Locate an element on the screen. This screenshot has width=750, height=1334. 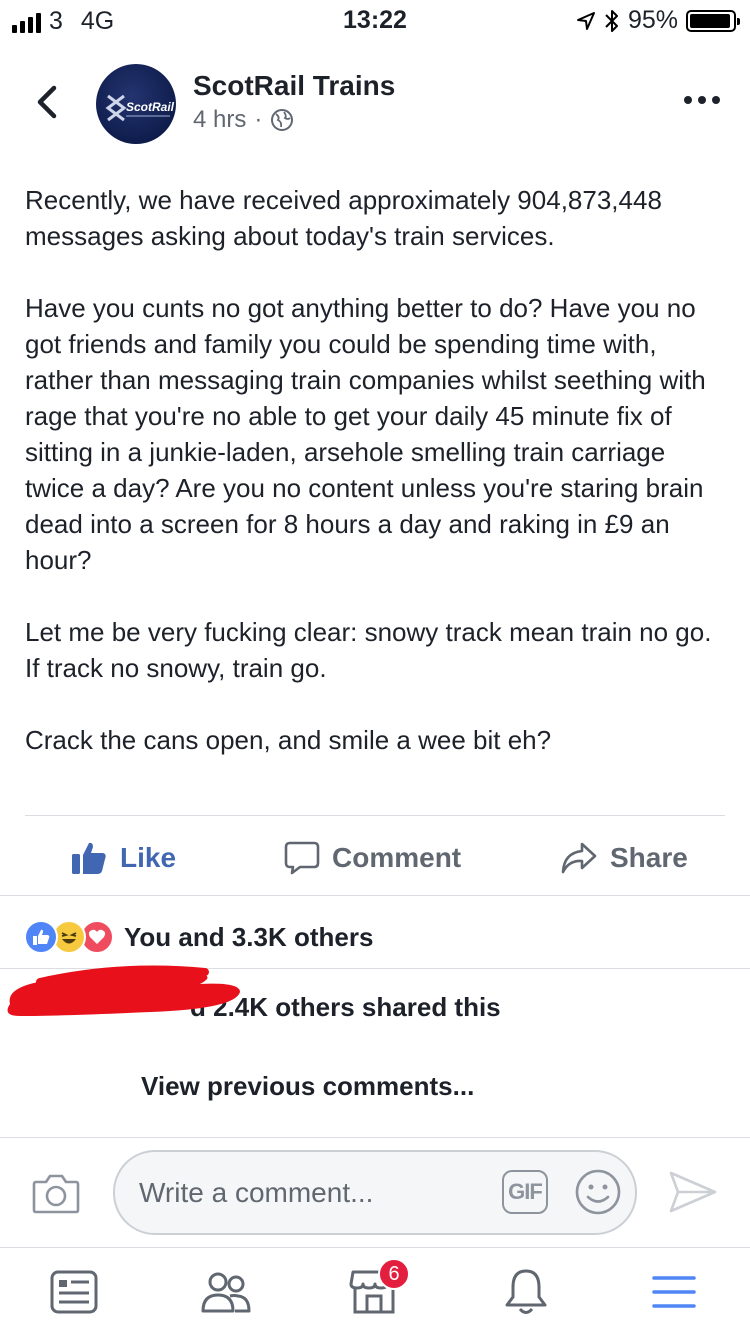
camera-icon is located at coordinates (56, 1194).